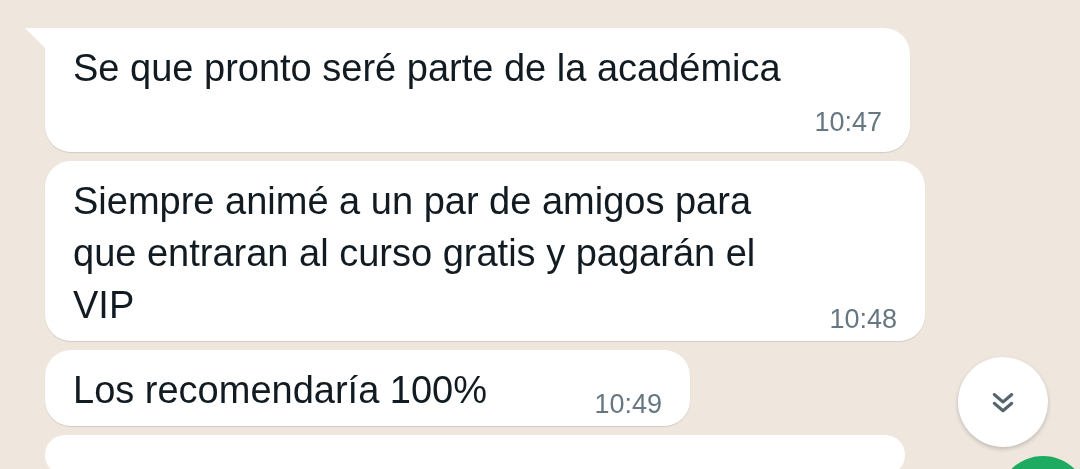 This screenshot has width=1080, height=469. What do you see at coordinates (863, 319) in the screenshot?
I see `message-time: 10:48` at bounding box center [863, 319].